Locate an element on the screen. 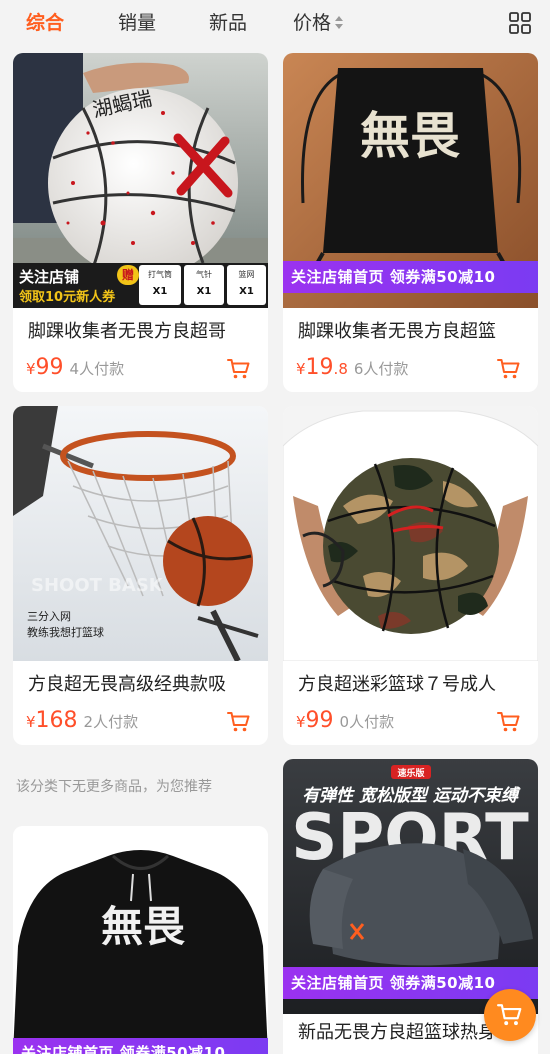 Image resolution: width=550 pixels, height=1054 pixels. product-title: 脚踝收集者无畏方良超篮 is located at coordinates (414, 332).